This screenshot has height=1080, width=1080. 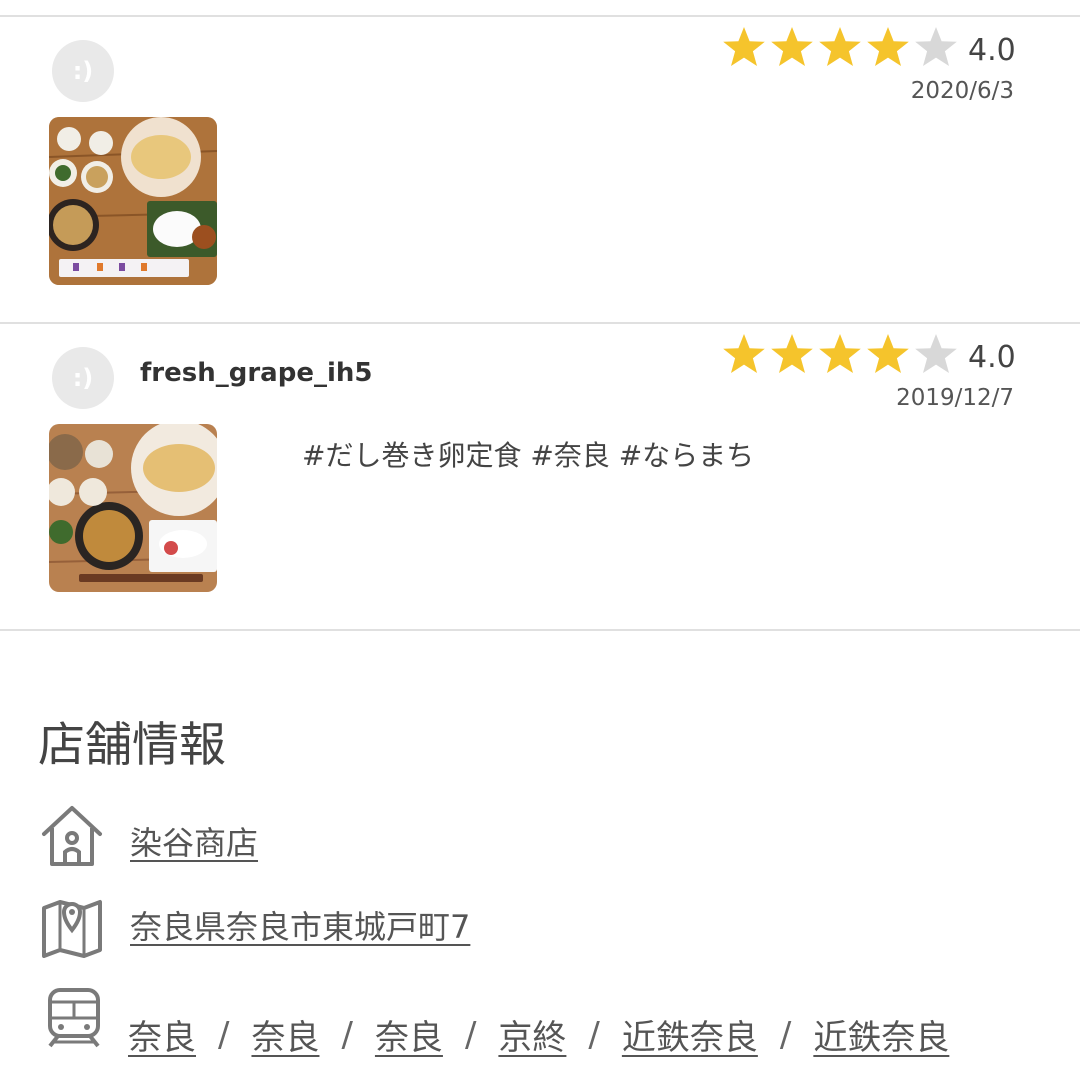 What do you see at coordinates (256, 373) in the screenshot?
I see `review-username: fresh_grape_ih5` at bounding box center [256, 373].